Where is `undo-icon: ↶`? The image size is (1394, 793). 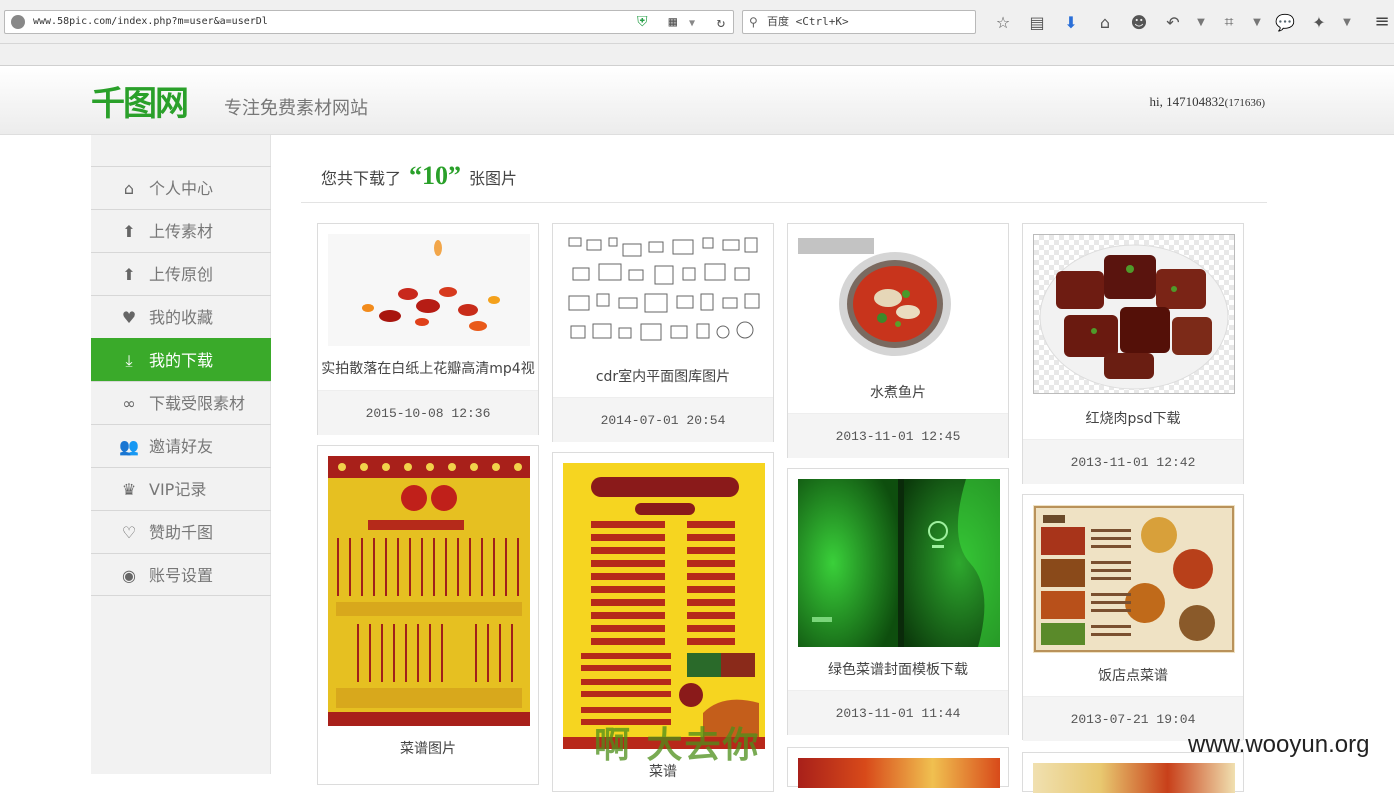
undo-icon: ↶ is located at coordinates (1173, 22).